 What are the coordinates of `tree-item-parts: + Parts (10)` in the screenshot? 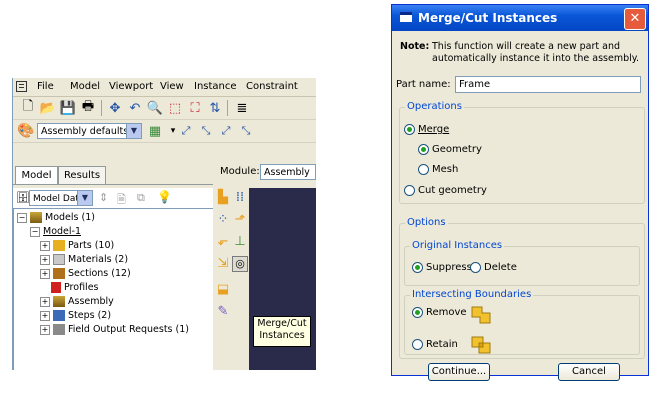 It's located at (77, 246).